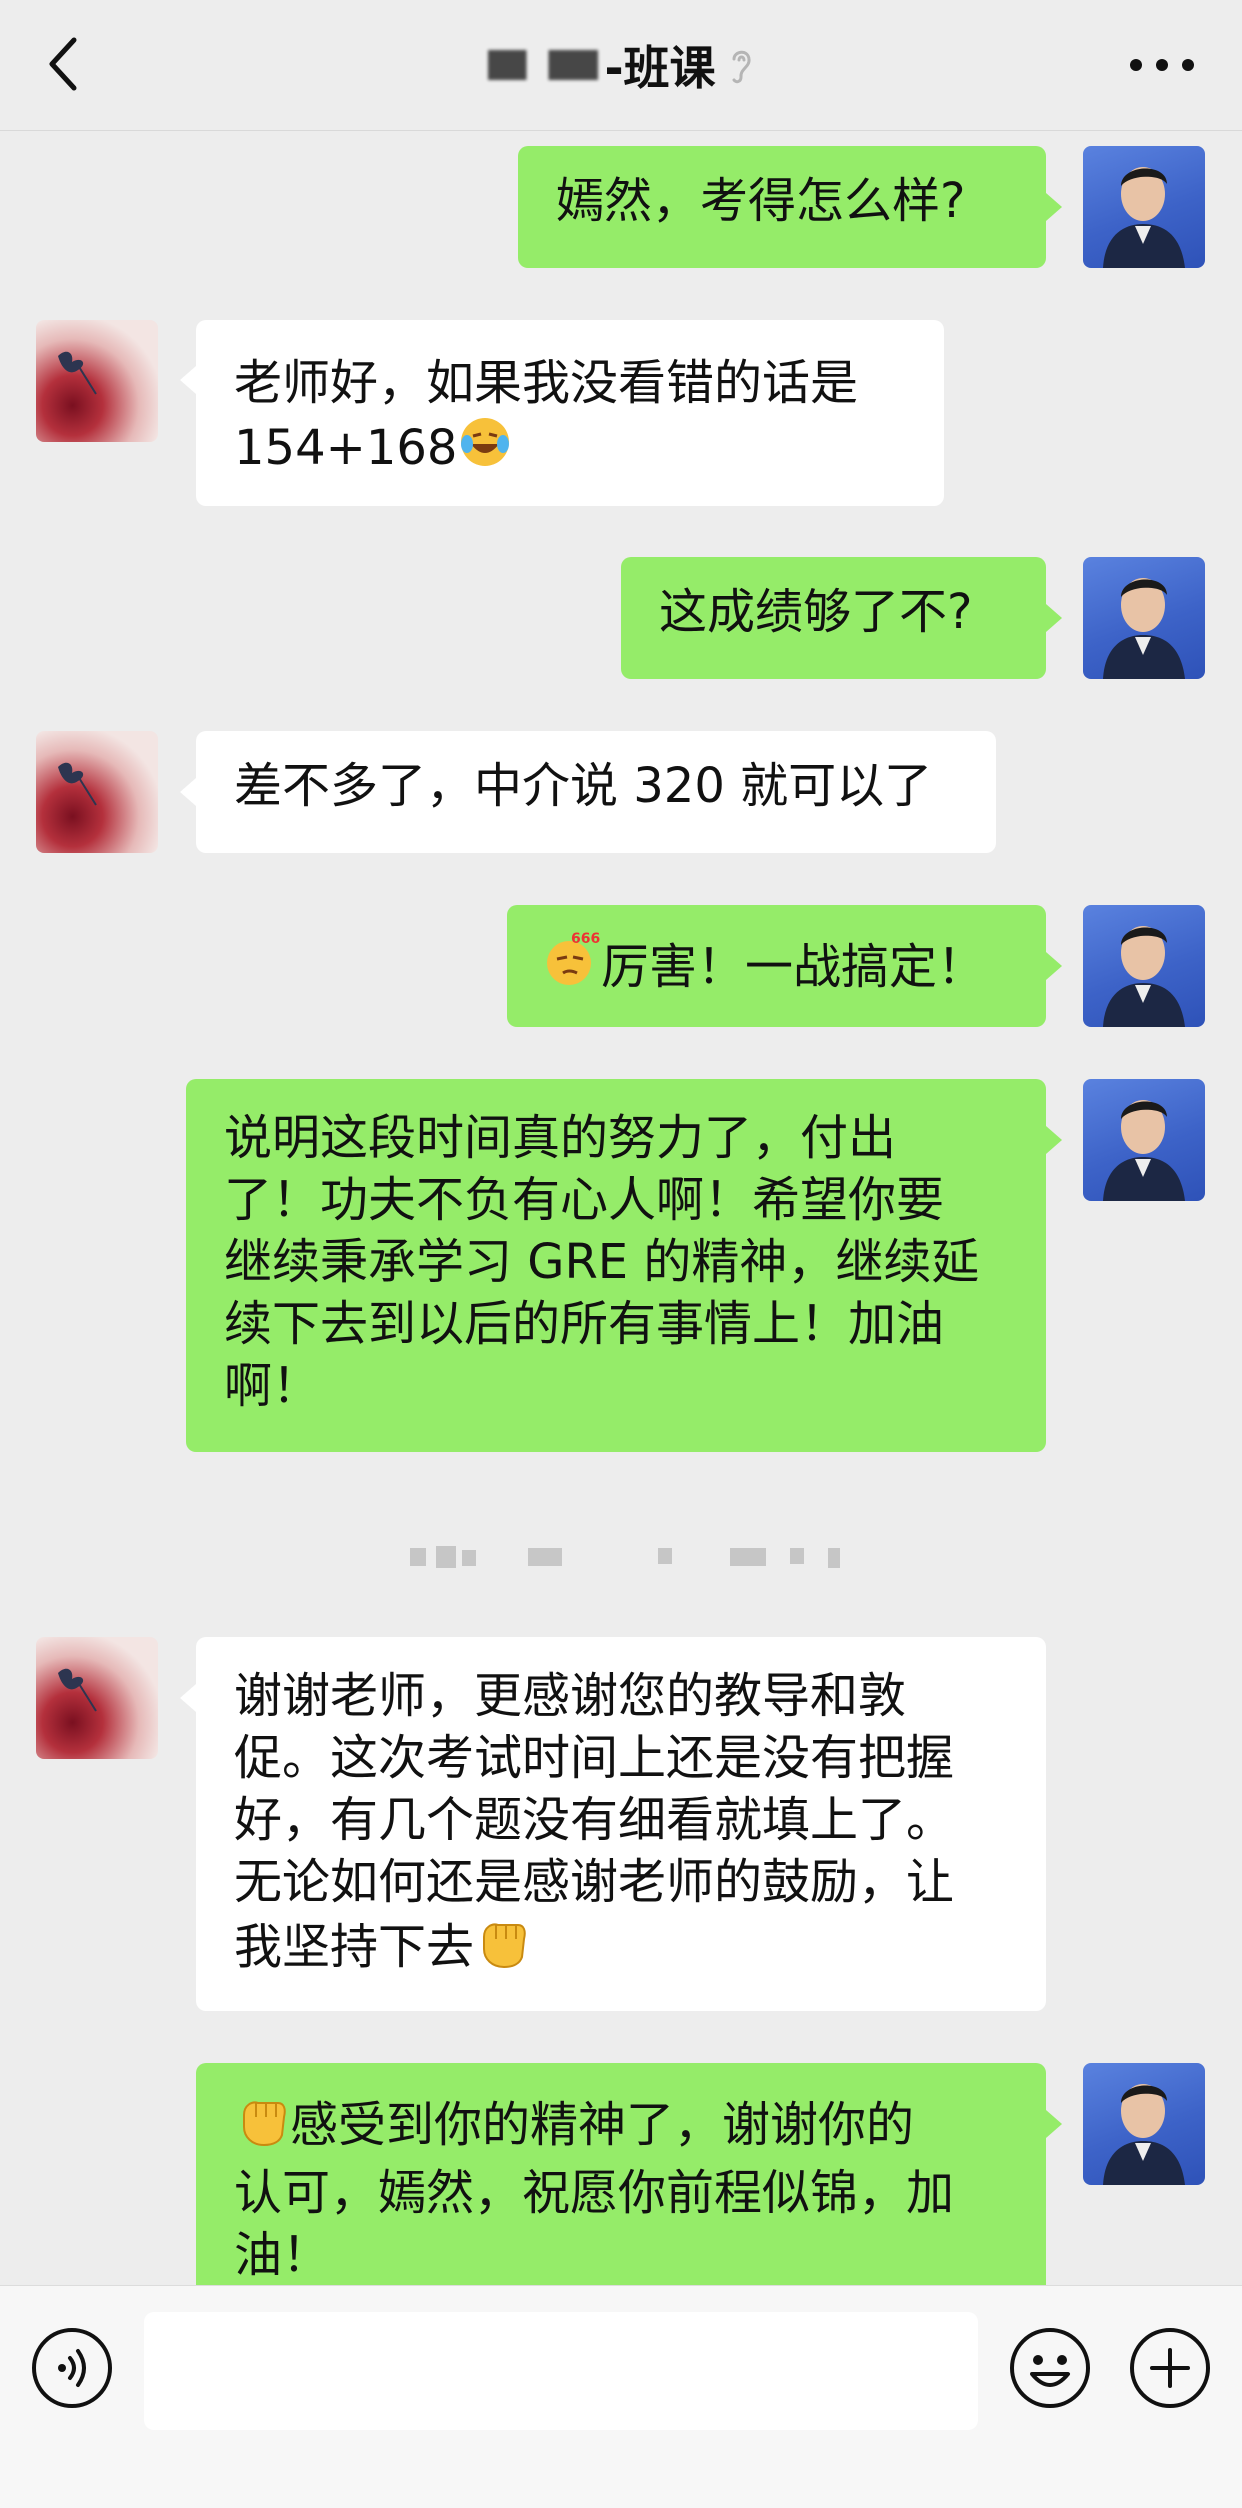 The height and width of the screenshot is (2508, 1242). Describe the element at coordinates (354, 1947) in the screenshot. I see `message-line: 我坚持下去` at that location.